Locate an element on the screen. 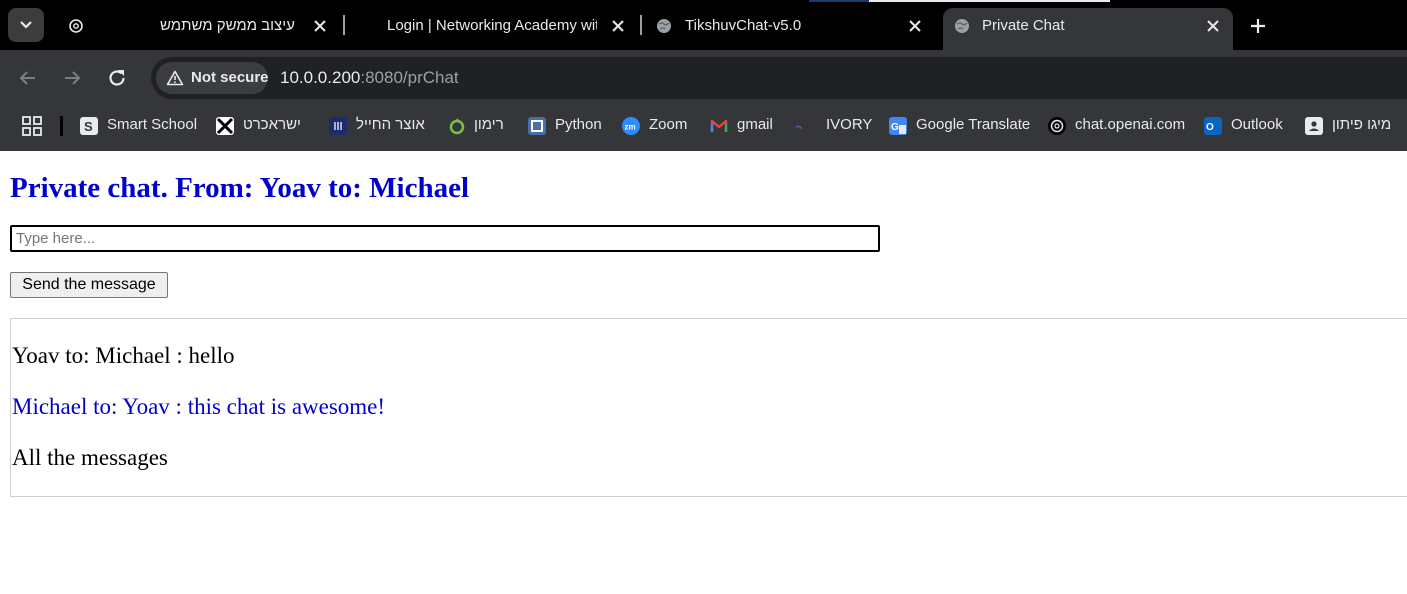 Image resolution: width=1407 pixels, height=594 pixels. bookmark-isracard: ישראכרט is located at coordinates (262, 126).